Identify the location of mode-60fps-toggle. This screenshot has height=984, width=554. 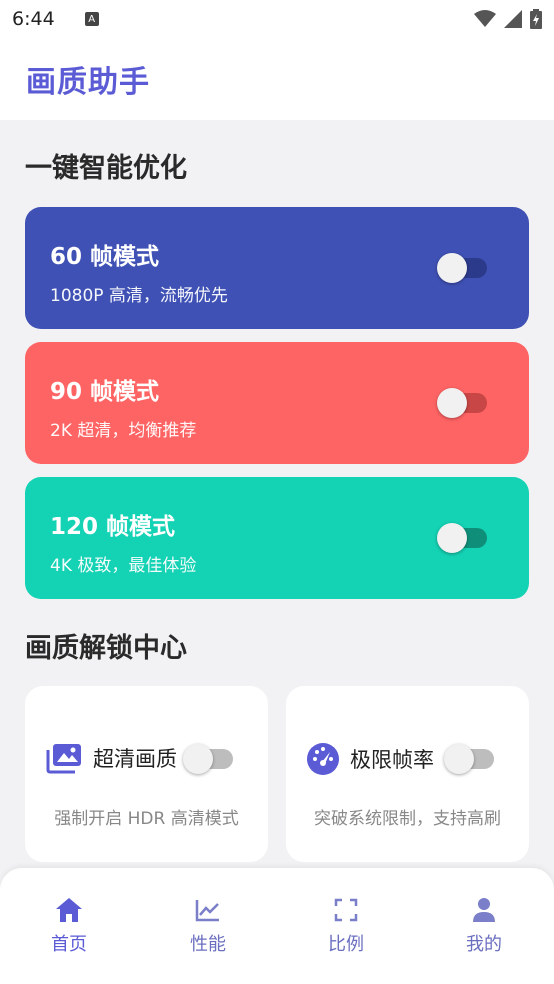
(463, 267).